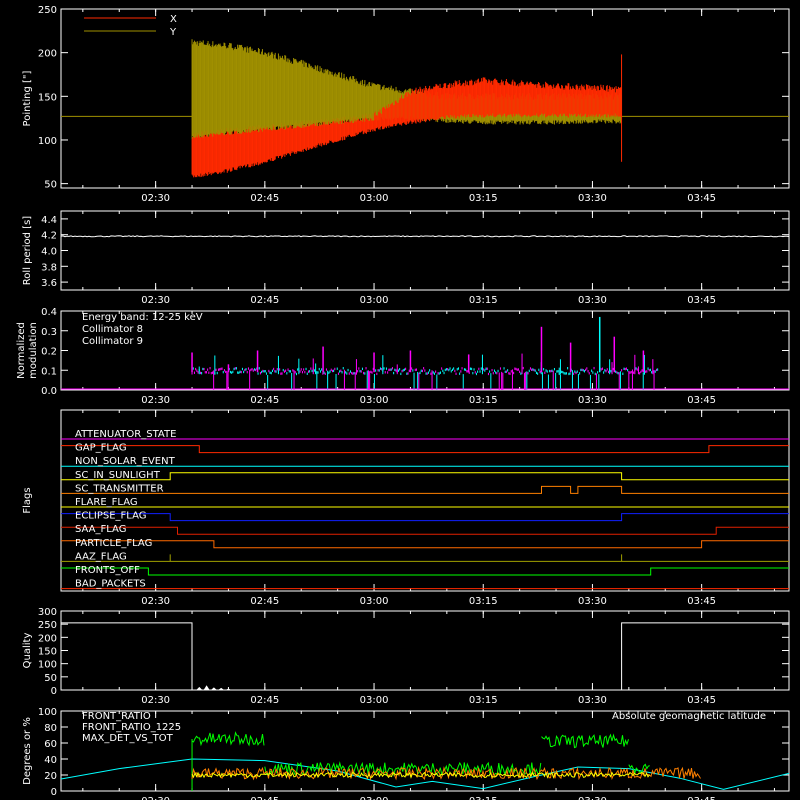  What do you see at coordinates (173, 19) in the screenshot?
I see `legend-label: X` at bounding box center [173, 19].